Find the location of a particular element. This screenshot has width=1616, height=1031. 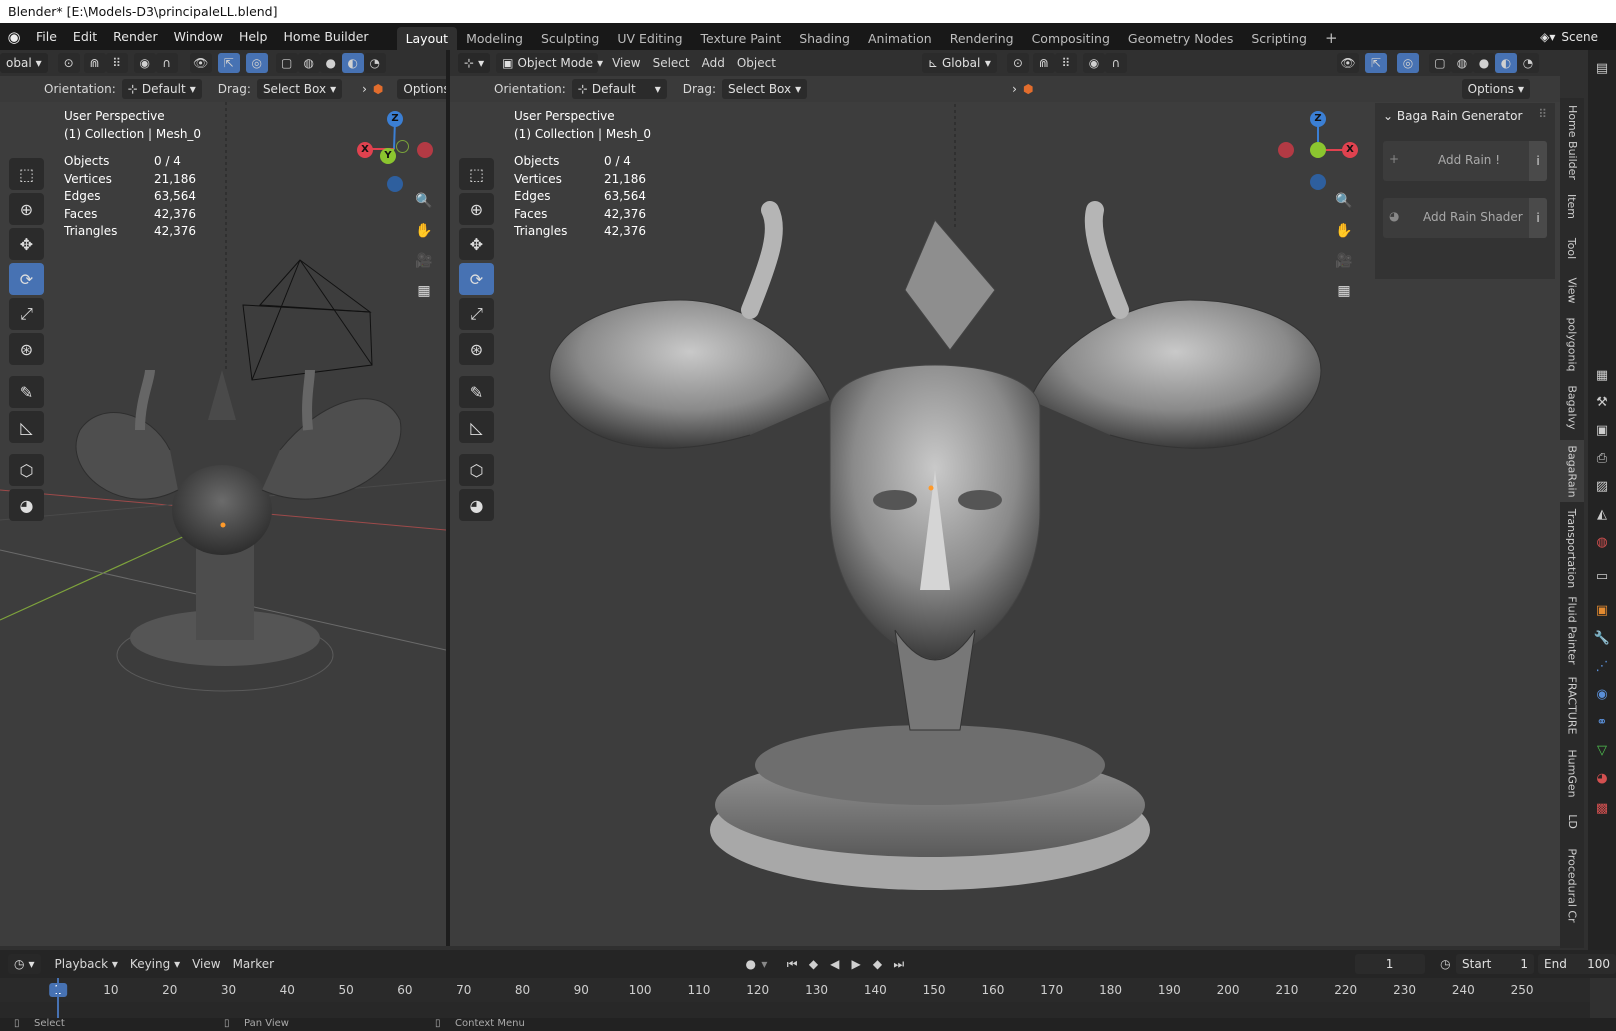

timeline-view-menu: View is located at coordinates (206, 964).